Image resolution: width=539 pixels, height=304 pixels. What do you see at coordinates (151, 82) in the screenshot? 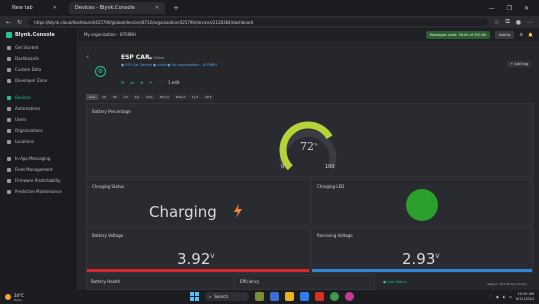
I see `pin-icon: ⌖` at bounding box center [151, 82].